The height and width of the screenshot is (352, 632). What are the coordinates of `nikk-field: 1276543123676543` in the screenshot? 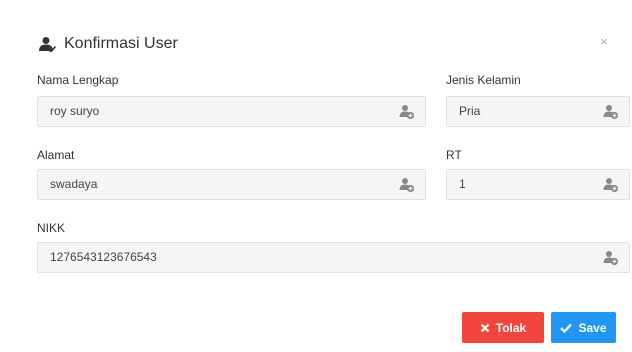 It's located at (333, 257).